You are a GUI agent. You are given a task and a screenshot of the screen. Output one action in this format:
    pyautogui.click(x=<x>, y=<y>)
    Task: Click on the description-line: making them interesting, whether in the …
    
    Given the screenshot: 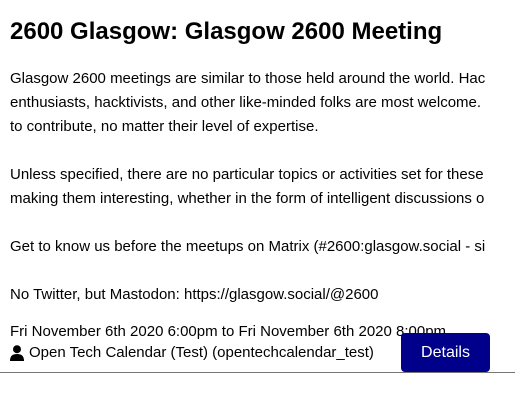 What is the action you would take?
    pyautogui.click(x=247, y=198)
    